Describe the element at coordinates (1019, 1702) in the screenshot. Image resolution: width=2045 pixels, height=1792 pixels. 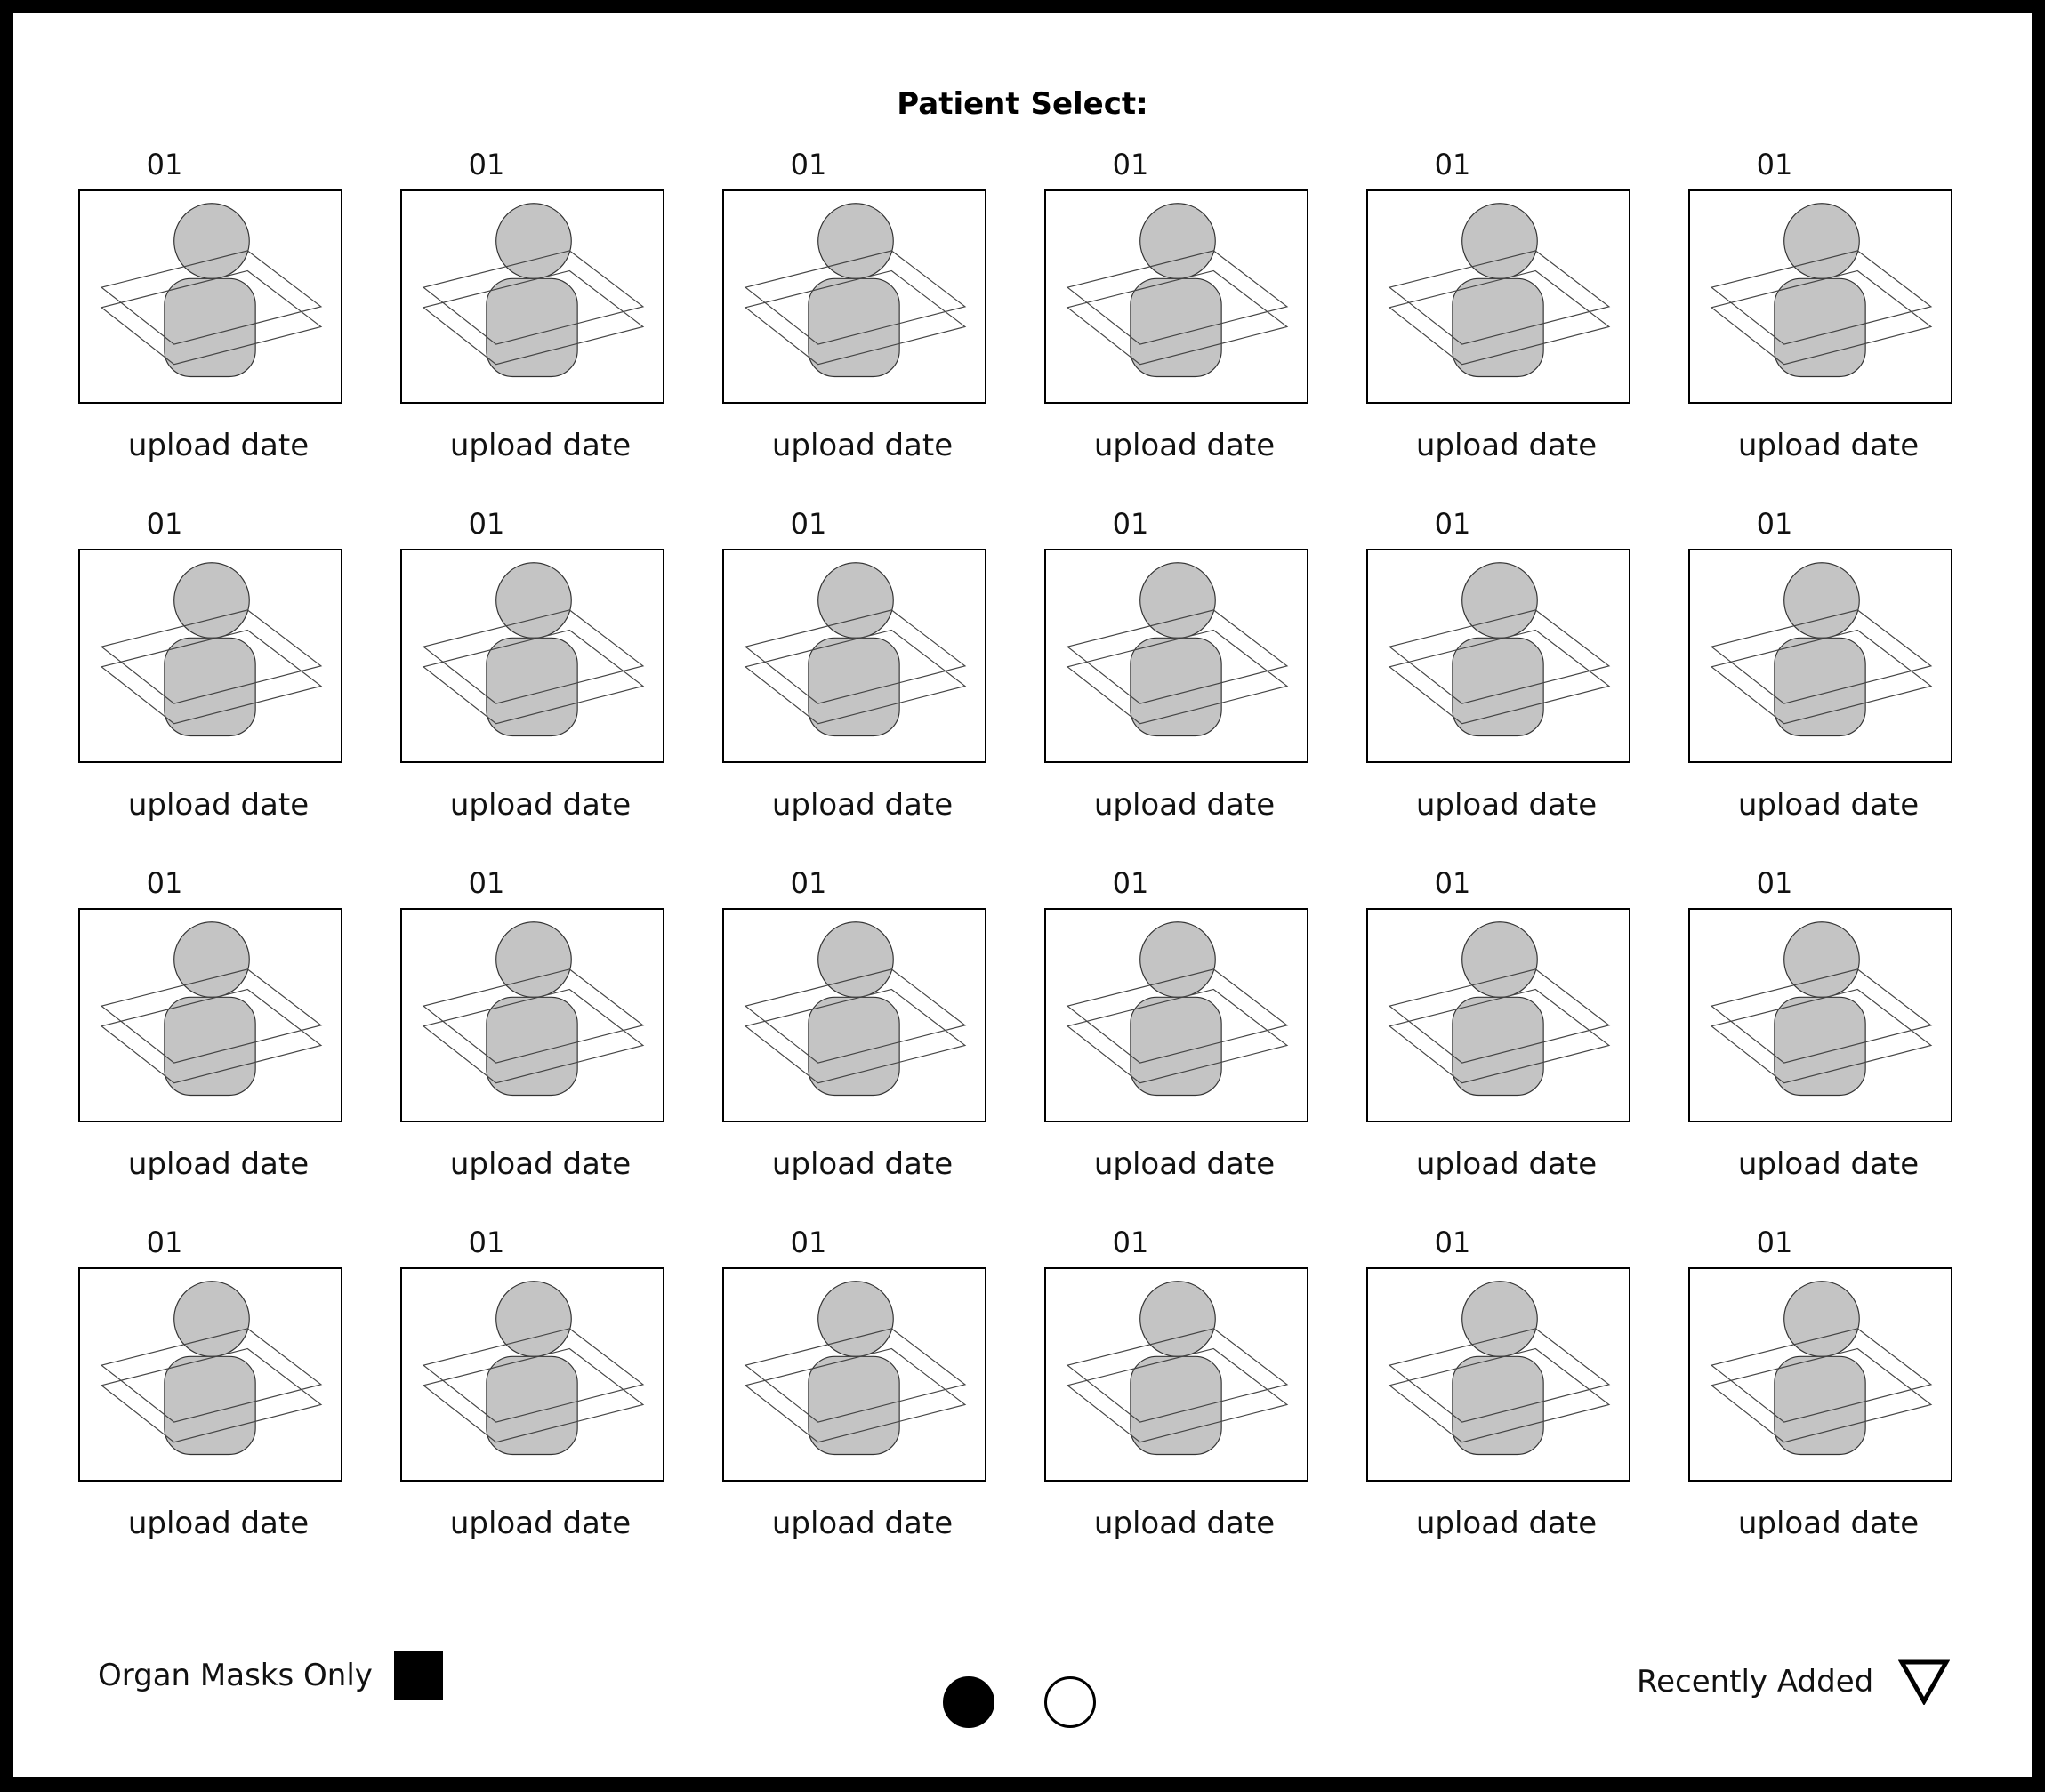
I see `pagination` at that location.